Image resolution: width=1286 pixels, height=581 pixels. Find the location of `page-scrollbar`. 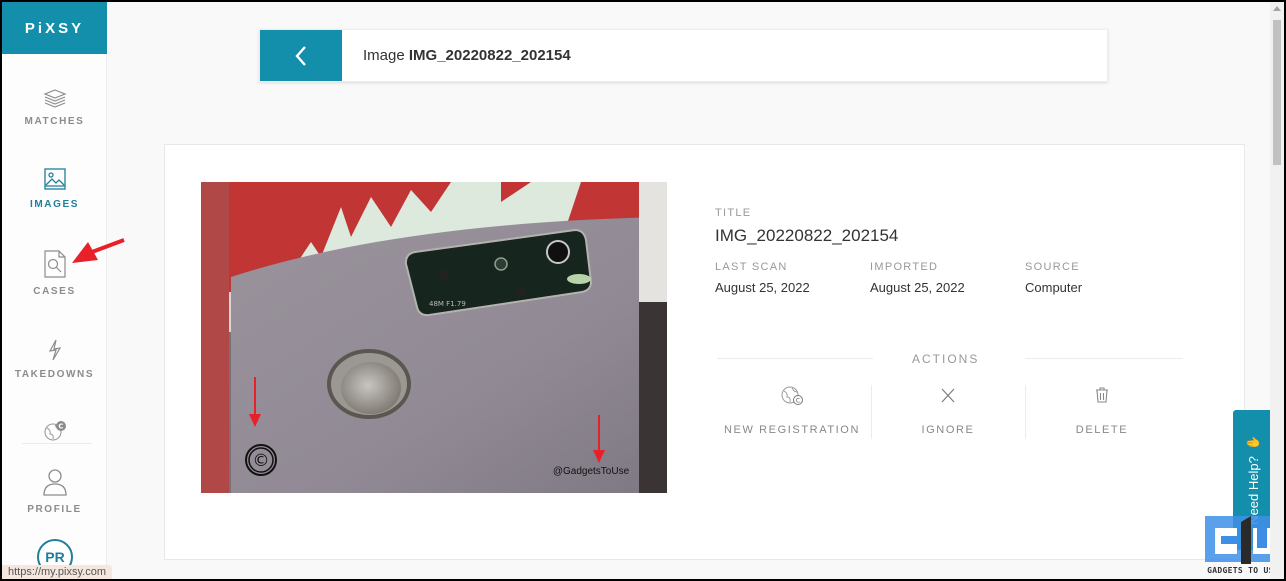

page-scrollbar is located at coordinates (1277, 290).